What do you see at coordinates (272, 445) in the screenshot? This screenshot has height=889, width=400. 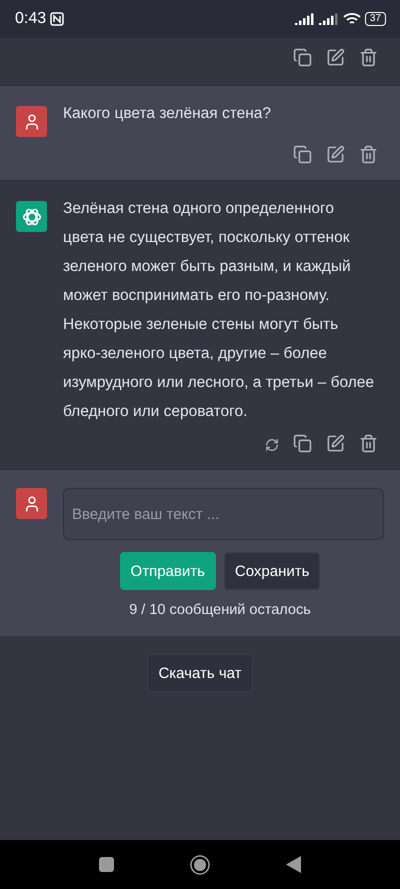 I see `regenerate-icon` at bounding box center [272, 445].